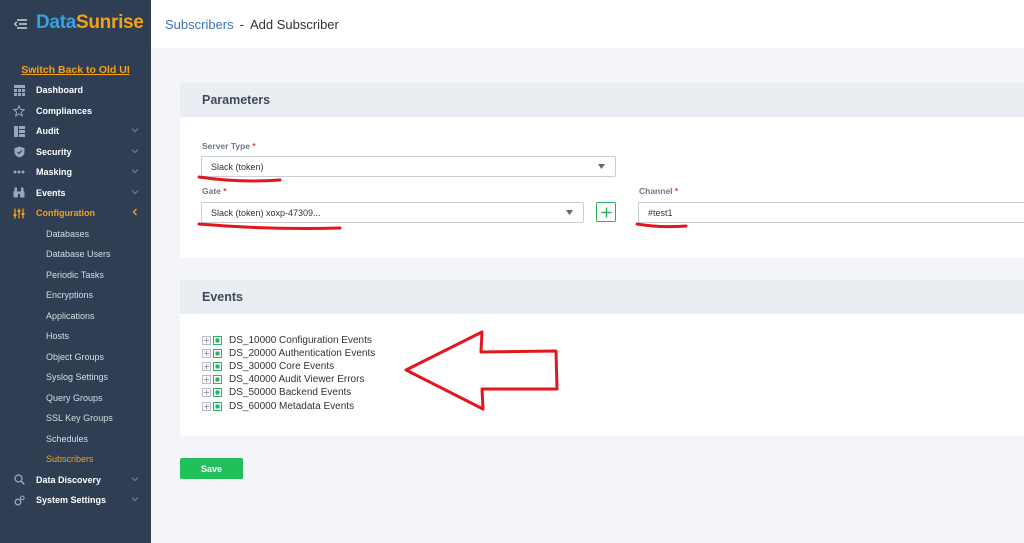 Image resolution: width=1024 pixels, height=543 pixels. I want to click on logo-row: DataSunrise, so click(75, 24).